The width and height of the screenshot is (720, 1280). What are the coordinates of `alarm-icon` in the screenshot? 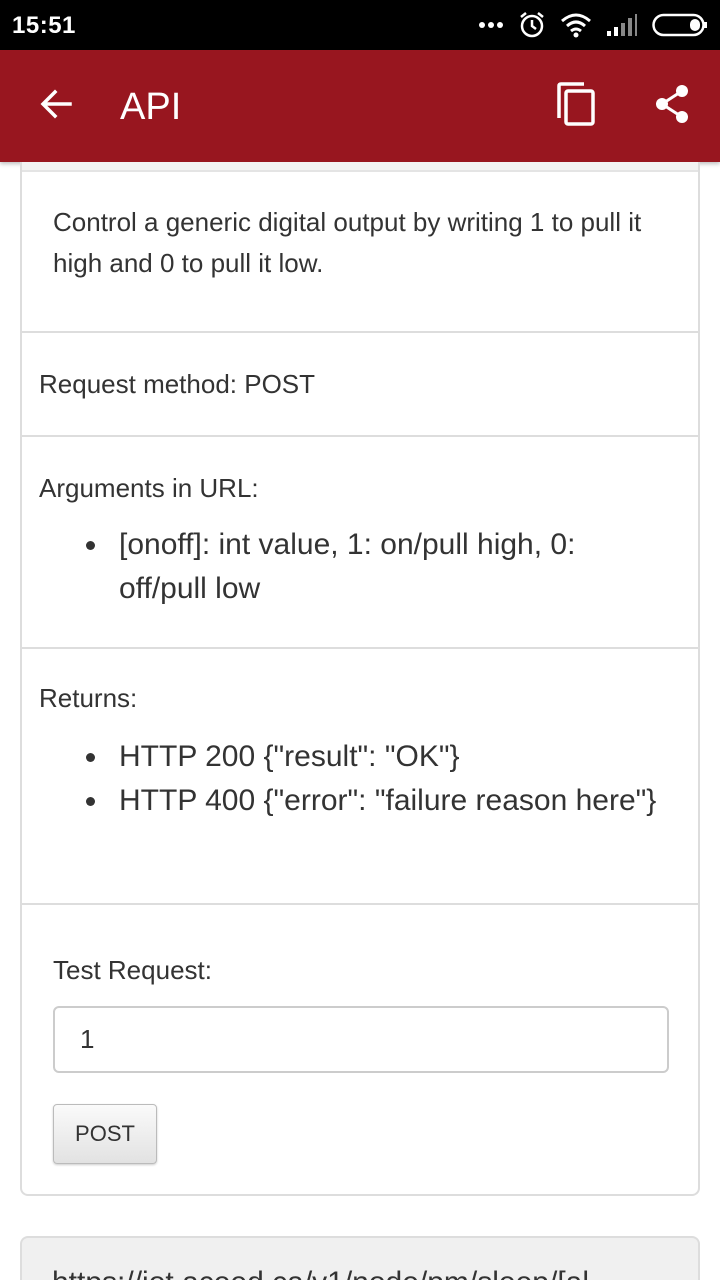 It's located at (532, 25).